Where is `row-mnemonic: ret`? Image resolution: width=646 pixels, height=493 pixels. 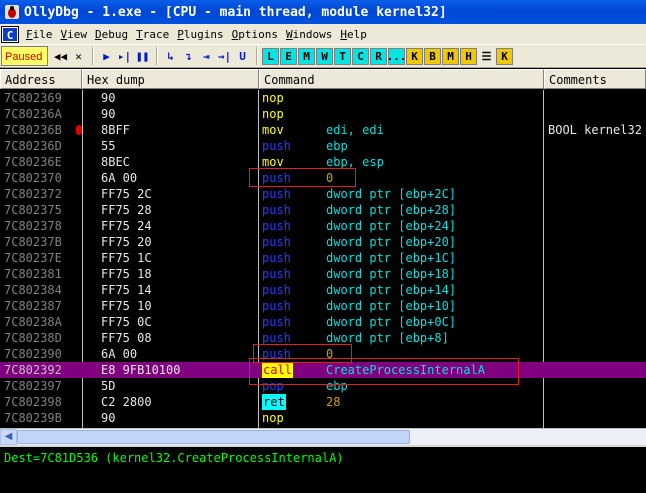 row-mnemonic: ret is located at coordinates (274, 402).